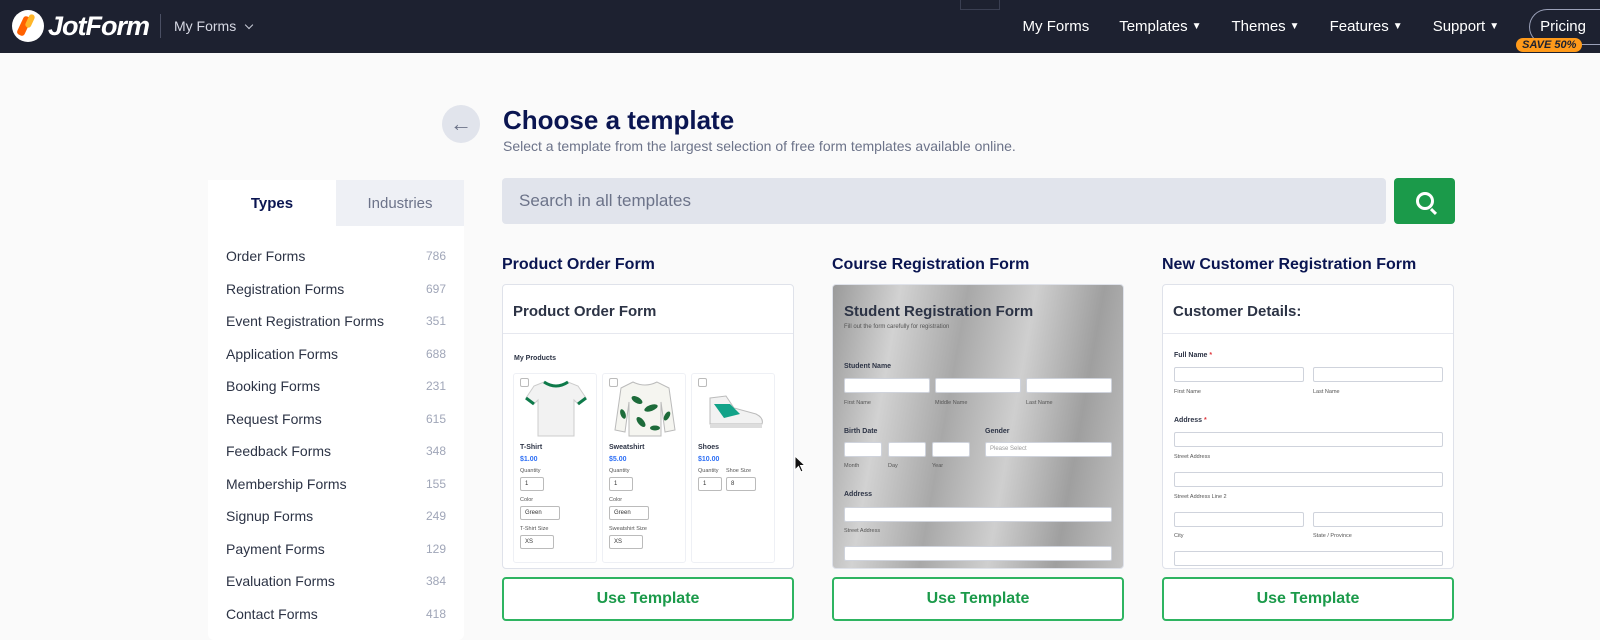 The width and height of the screenshot is (1600, 640). What do you see at coordinates (527, 500) in the screenshot?
I see `color-label: Color` at bounding box center [527, 500].